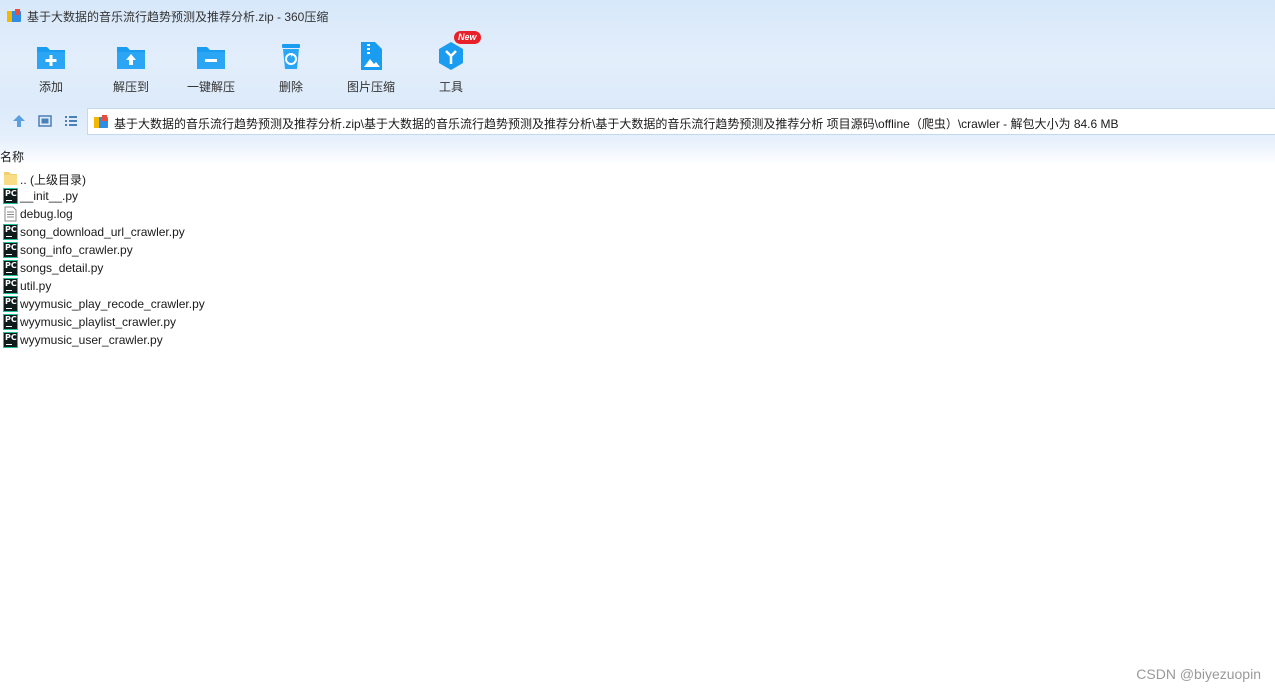 This screenshot has height=692, width=1275. Describe the element at coordinates (49, 196) in the screenshot. I see `file-name: __init__.py` at that location.